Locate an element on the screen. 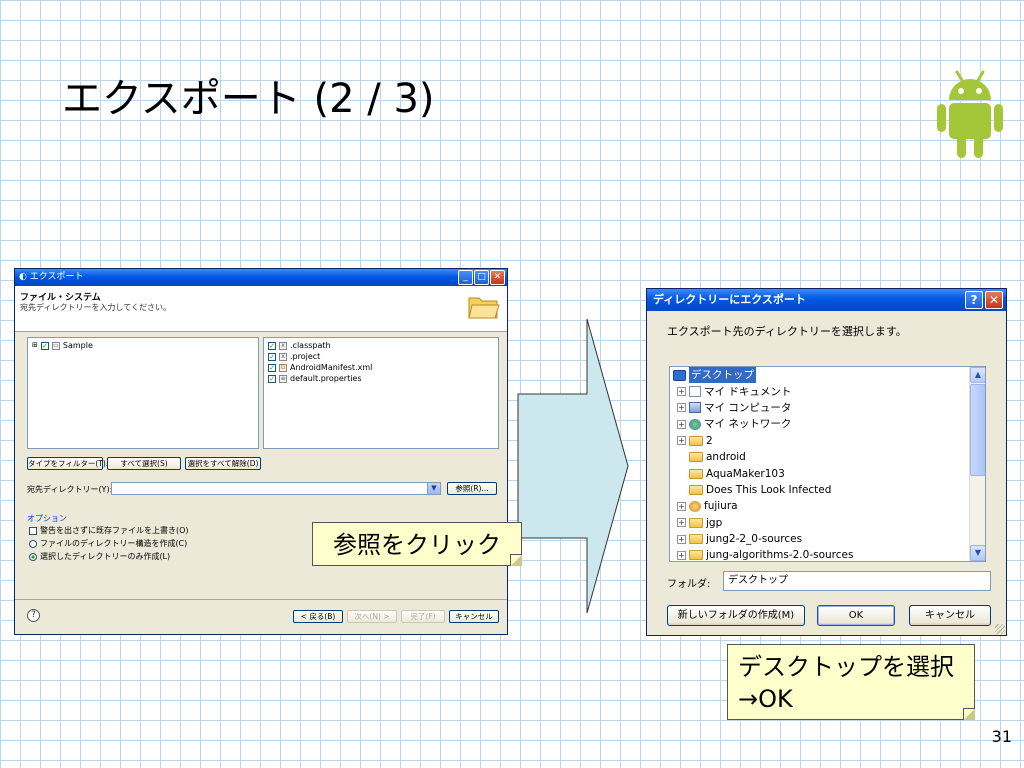 The height and width of the screenshot is (768, 1024). minimize-button: _ is located at coordinates (465, 277).